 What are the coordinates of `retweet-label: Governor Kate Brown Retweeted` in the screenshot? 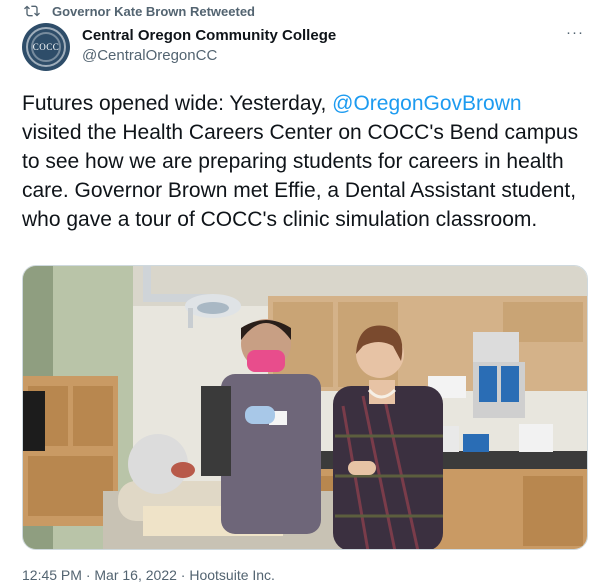 It's located at (153, 11).